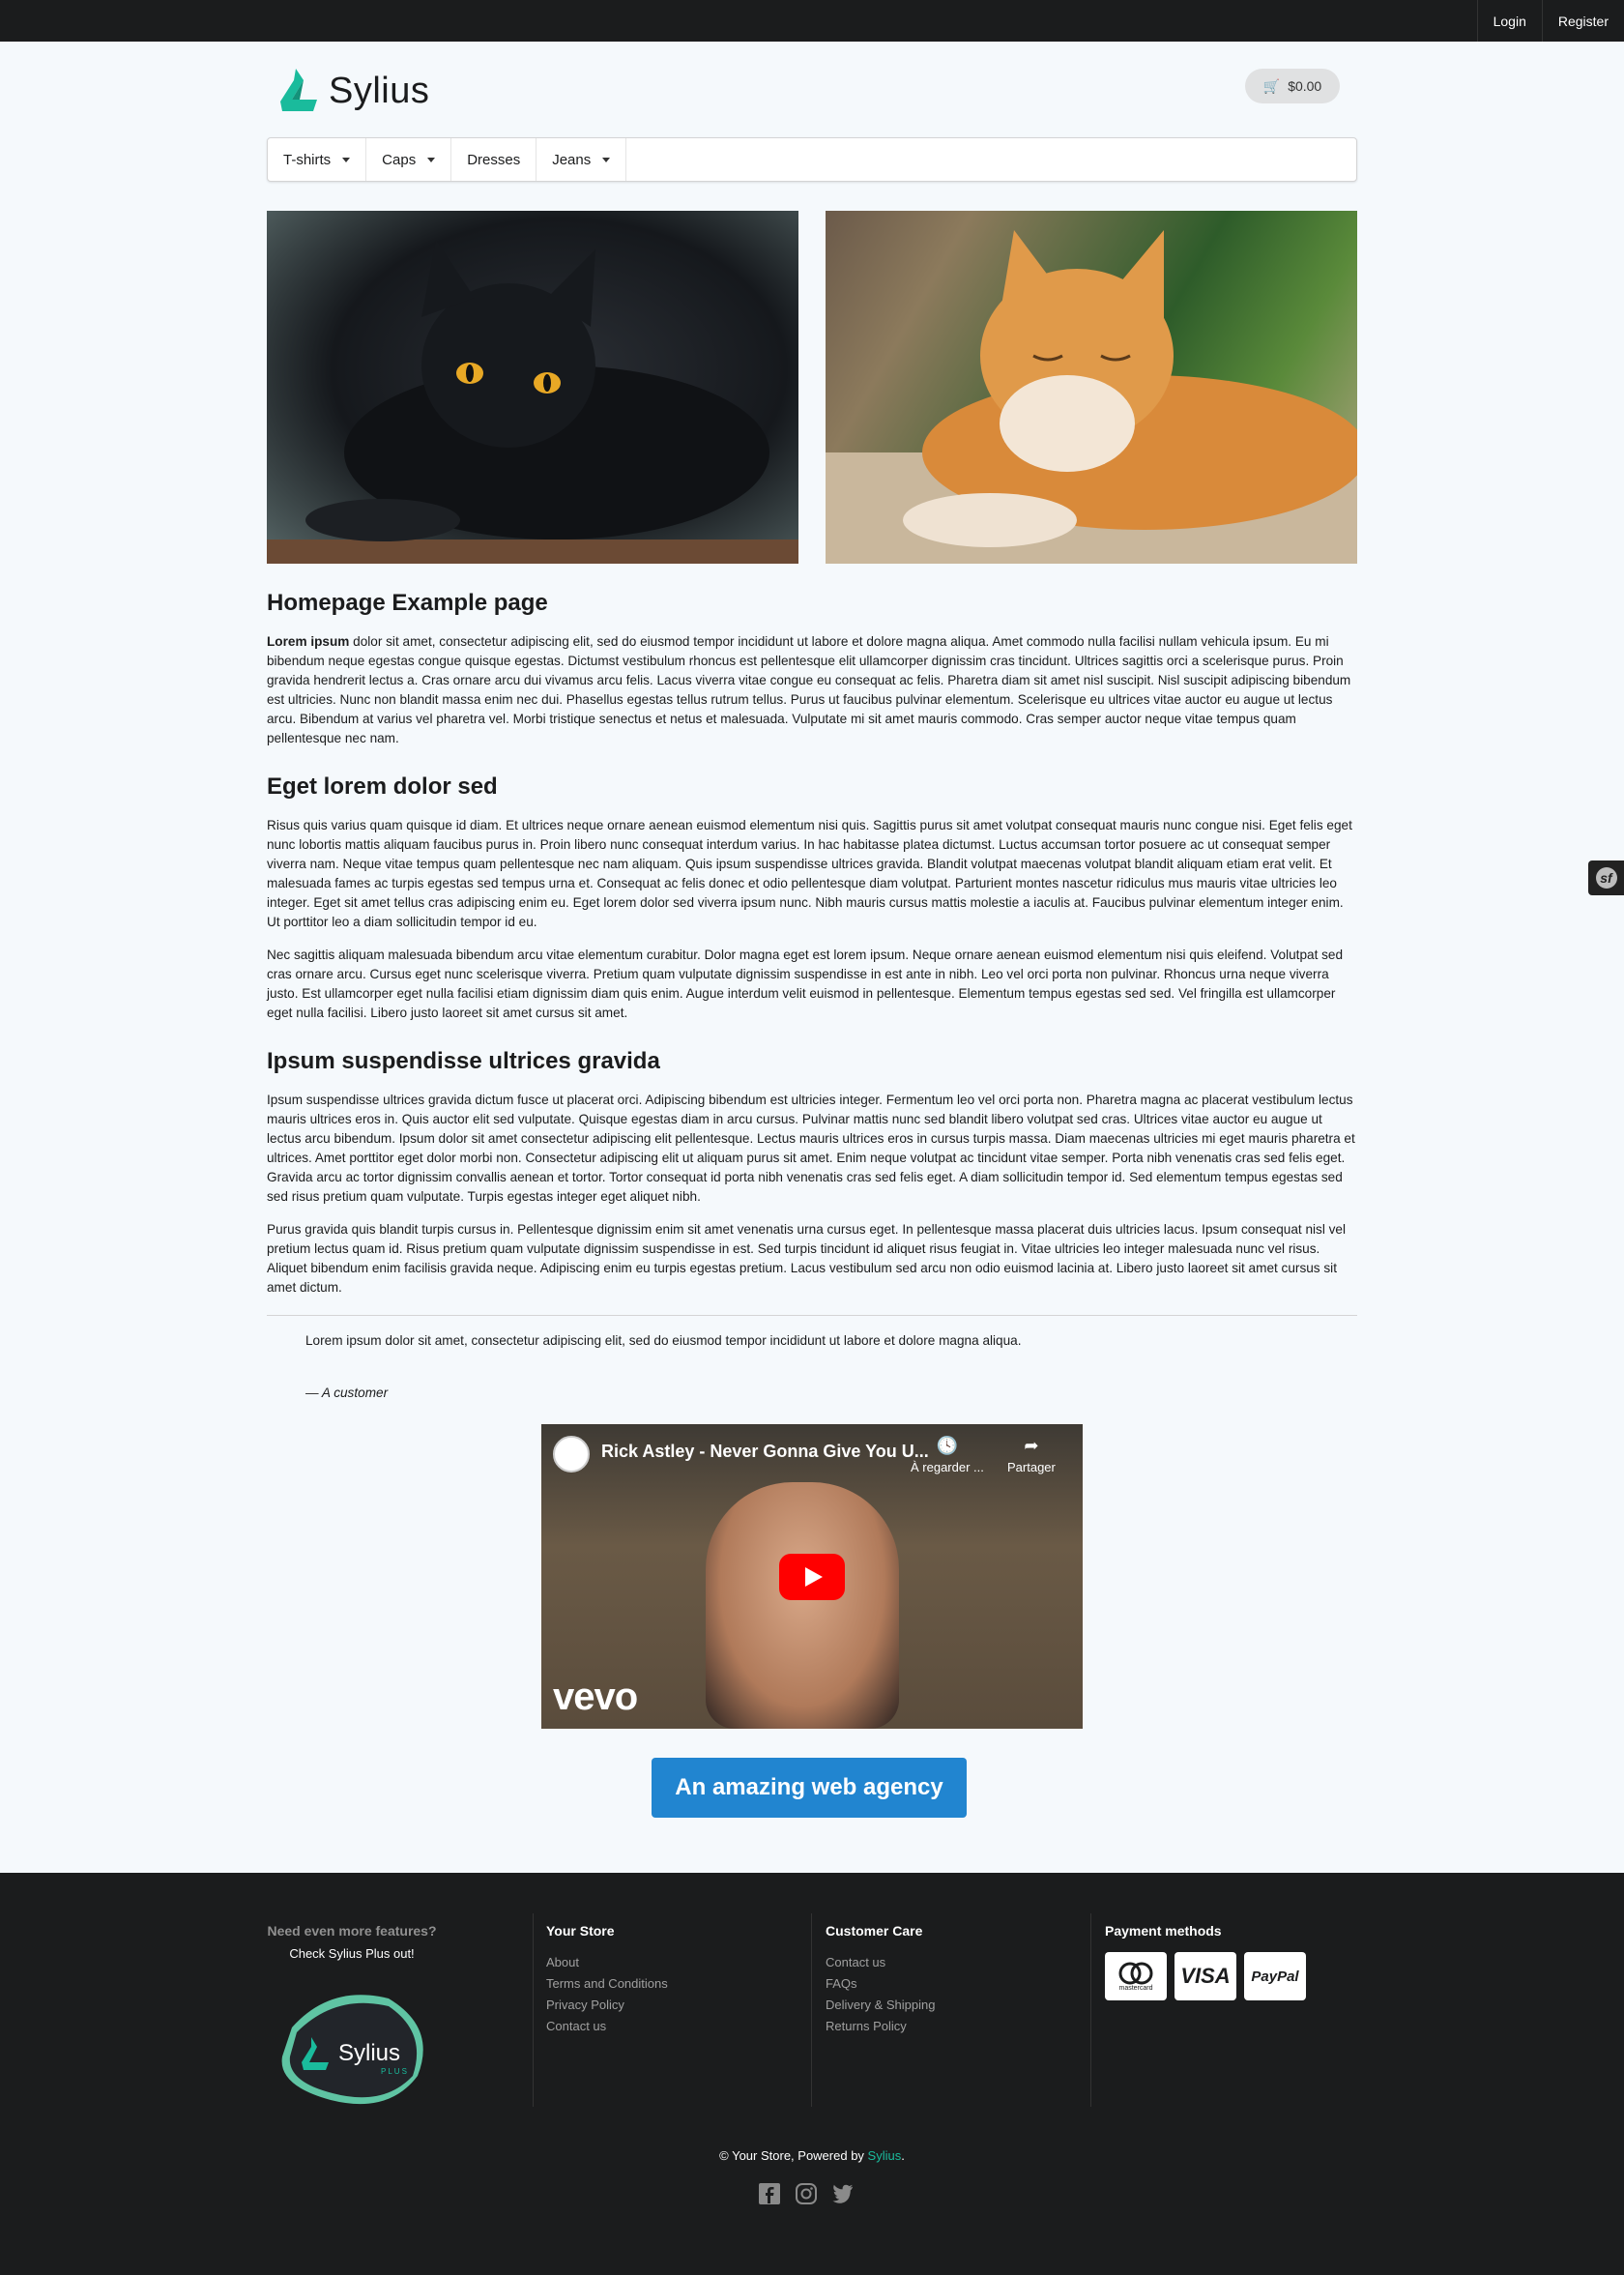  What do you see at coordinates (812, 90) in the screenshot?
I see `header: Sylius 🛒 $0.00` at bounding box center [812, 90].